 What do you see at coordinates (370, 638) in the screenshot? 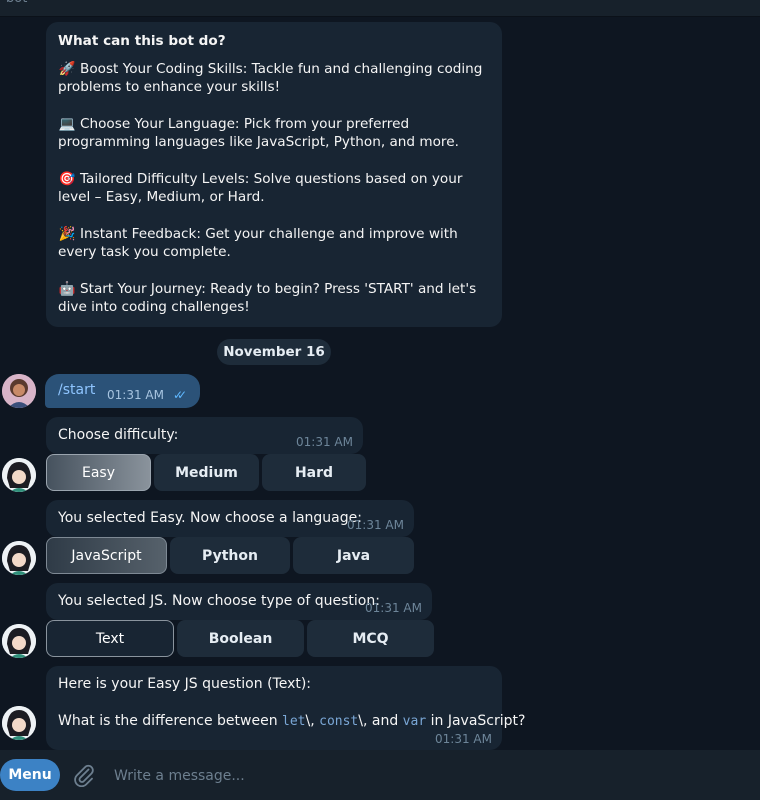
I see `mcq-button: MCQ` at bounding box center [370, 638].